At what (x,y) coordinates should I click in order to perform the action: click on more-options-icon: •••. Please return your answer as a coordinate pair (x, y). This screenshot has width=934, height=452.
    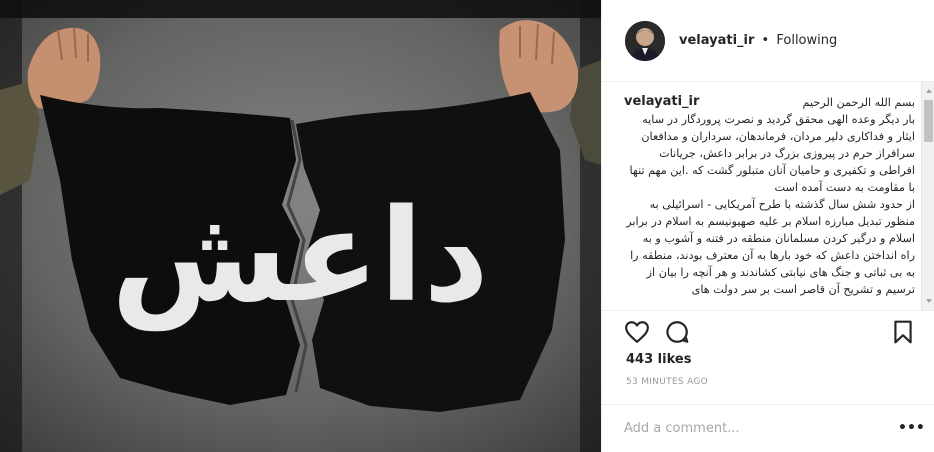
    Looking at the image, I should click on (911, 428).